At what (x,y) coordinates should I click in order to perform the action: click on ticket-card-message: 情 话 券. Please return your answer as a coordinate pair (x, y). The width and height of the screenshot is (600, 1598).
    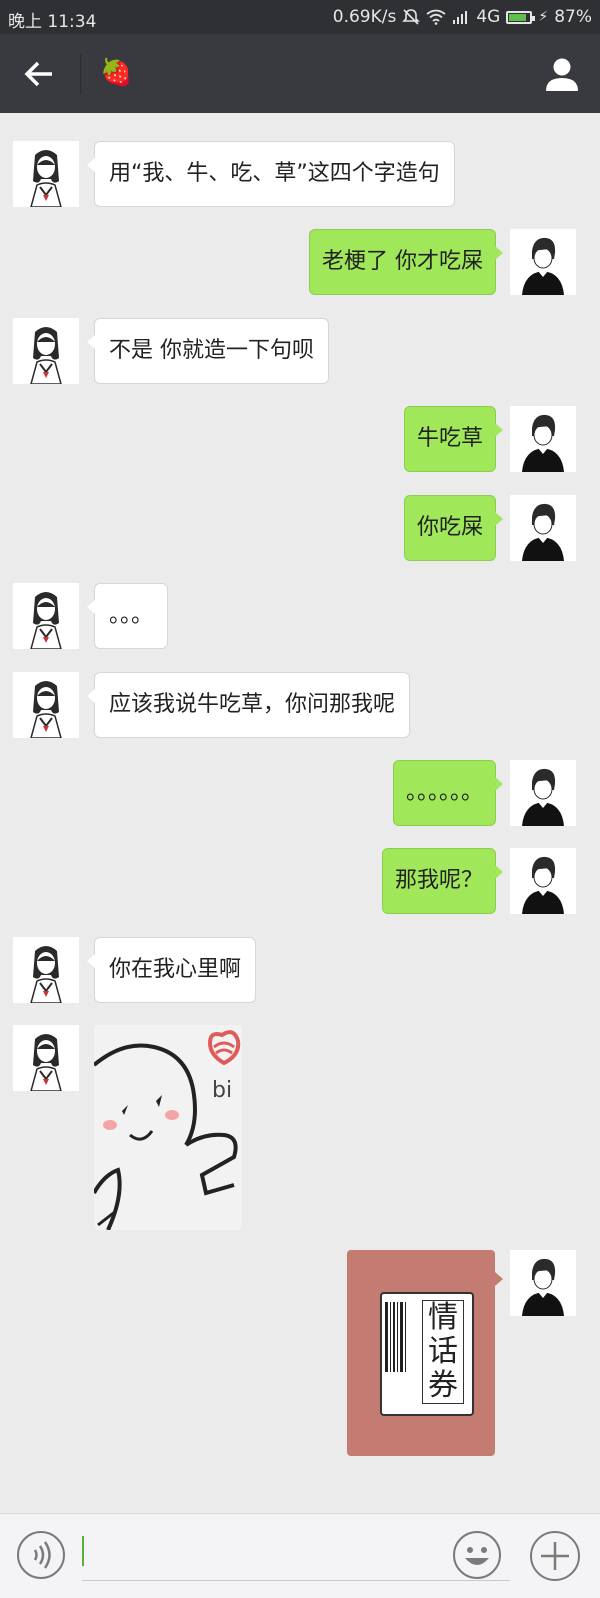
    Looking at the image, I should click on (425, 1353).